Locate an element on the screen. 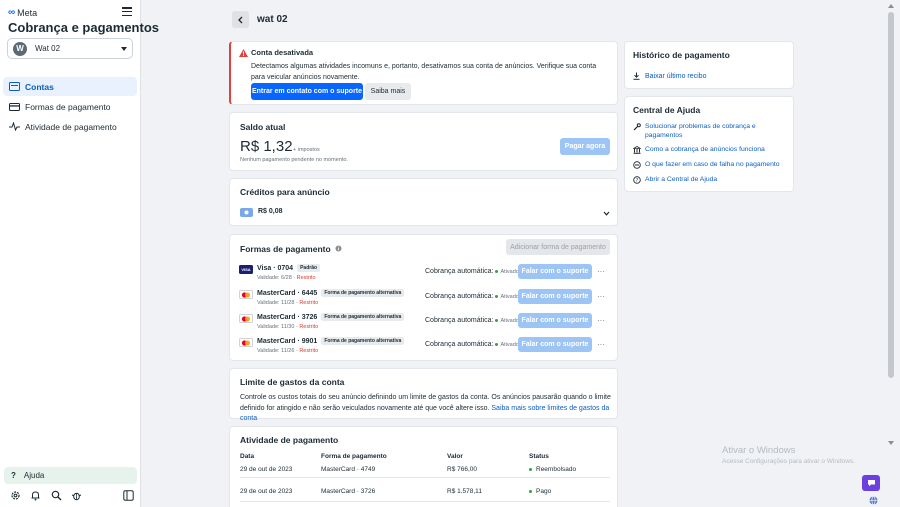 Image resolution: width=900 pixels, height=507 pixels. download-receipt-label: Baixar último recibo is located at coordinates (676, 76).